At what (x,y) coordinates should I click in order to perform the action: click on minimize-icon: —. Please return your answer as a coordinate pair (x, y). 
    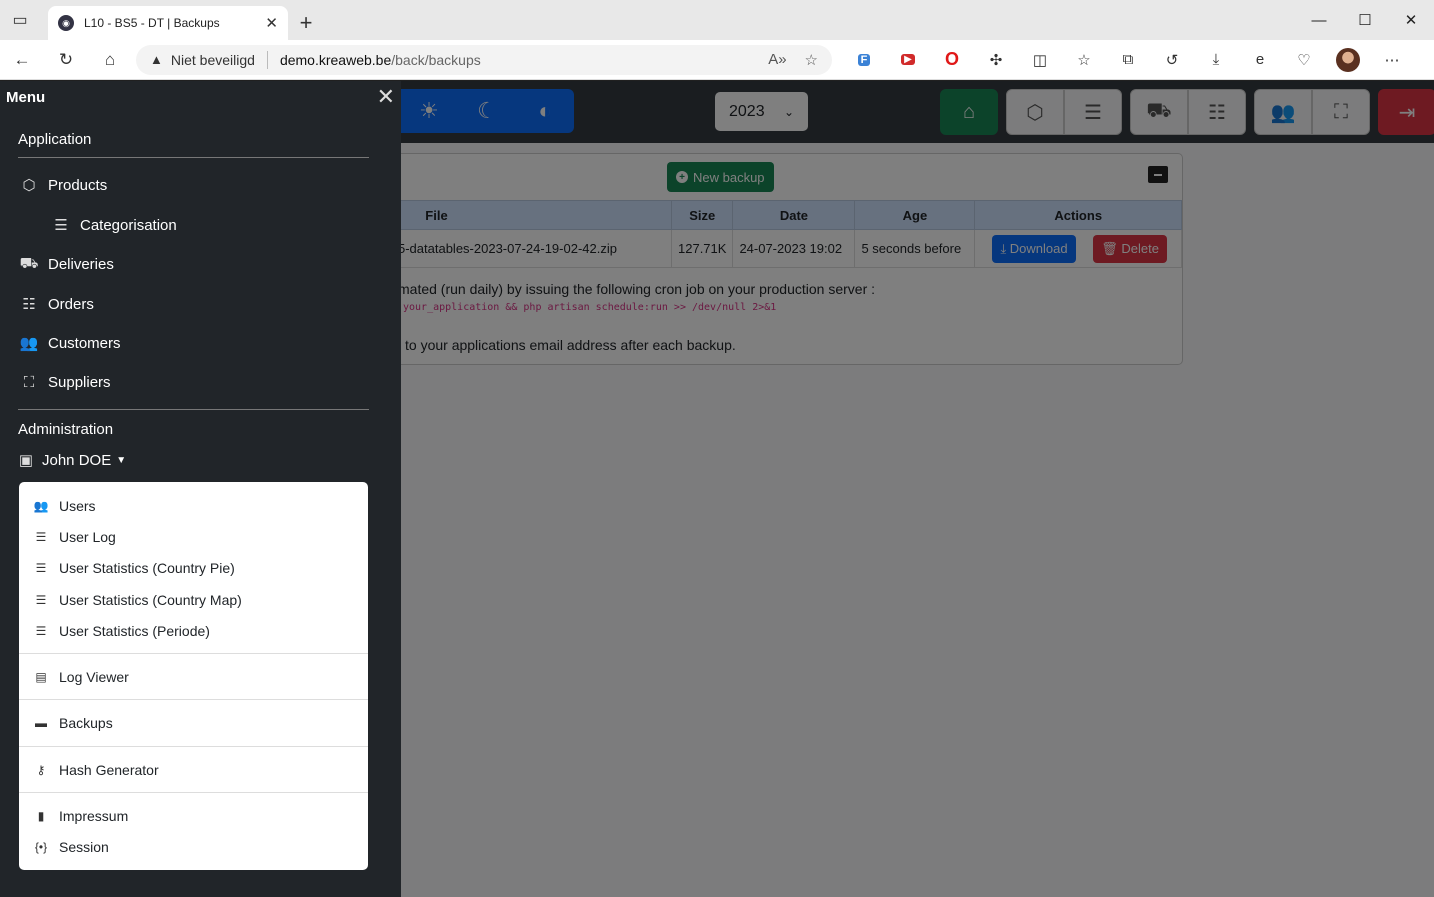
    Looking at the image, I should click on (1319, 20).